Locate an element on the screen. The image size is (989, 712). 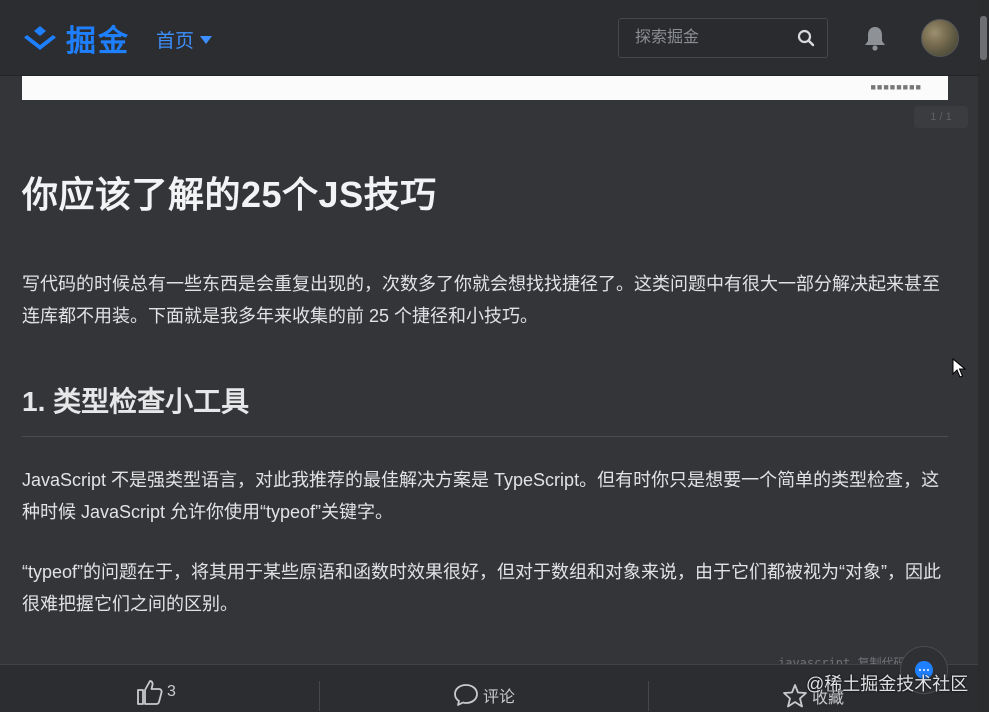
thumbs-up-icon is located at coordinates (150, 692).